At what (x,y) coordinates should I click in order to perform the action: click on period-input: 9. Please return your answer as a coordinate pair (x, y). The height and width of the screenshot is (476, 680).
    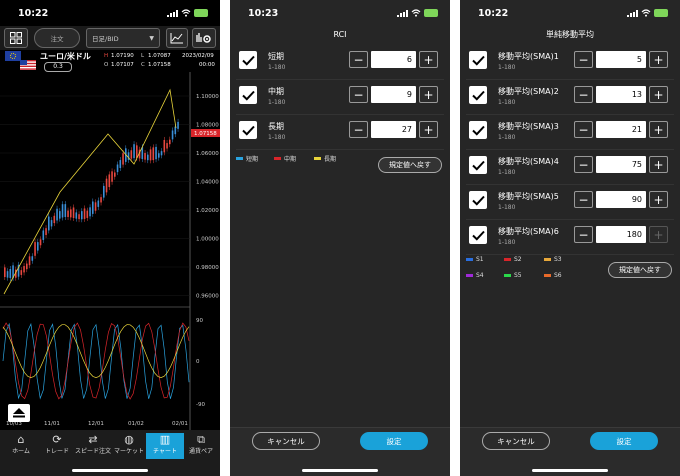
    Looking at the image, I should click on (393, 94).